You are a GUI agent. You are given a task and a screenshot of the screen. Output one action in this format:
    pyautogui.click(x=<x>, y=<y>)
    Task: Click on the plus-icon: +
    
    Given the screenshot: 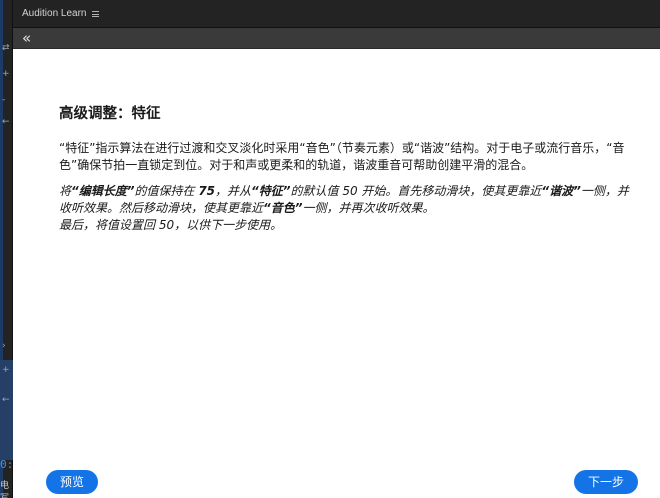 What is the action you would take?
    pyautogui.click(x=6, y=74)
    